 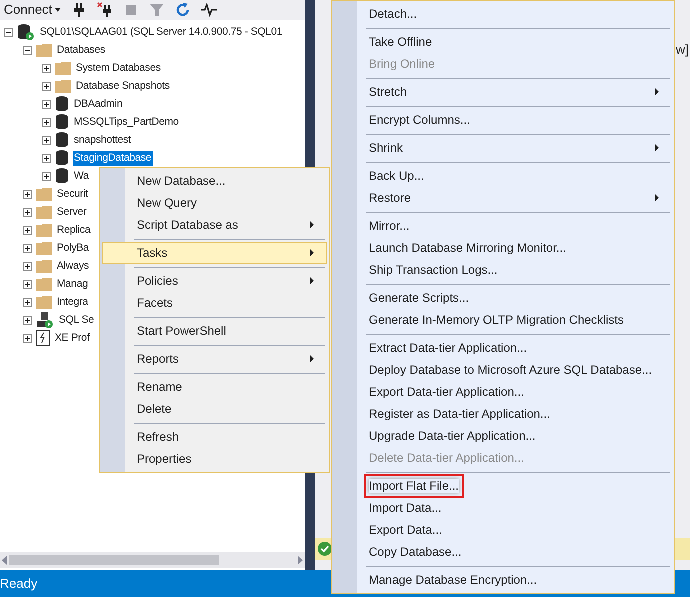 What do you see at coordinates (214, 409) in the screenshot?
I see `menu-item: Delete` at bounding box center [214, 409].